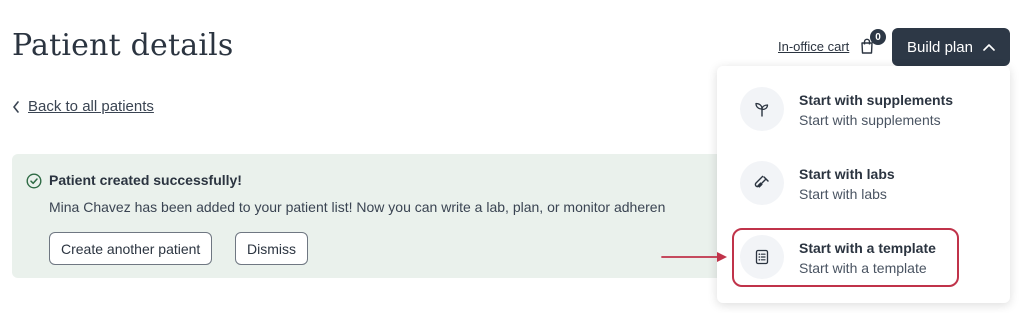 Image resolution: width=1024 pixels, height=313 pixels. Describe the element at coordinates (271, 248) in the screenshot. I see `dismiss-button: Dismiss` at that location.